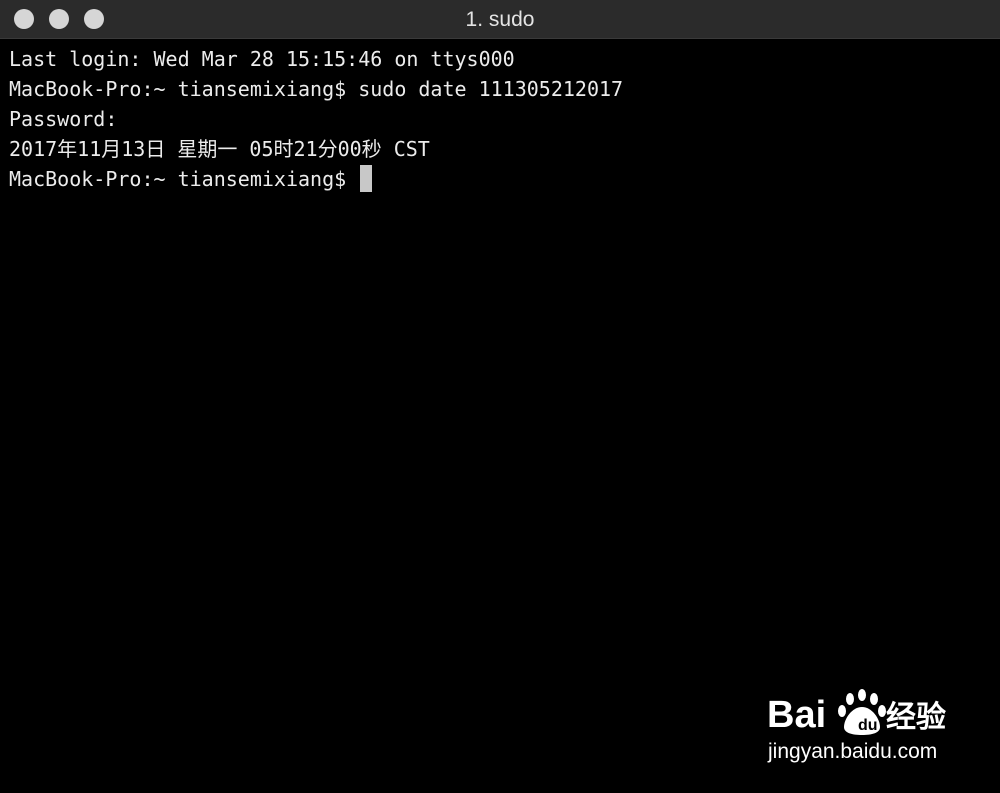  Describe the element at coordinates (796, 715) in the screenshot. I see `svg-text: Bai` at that location.